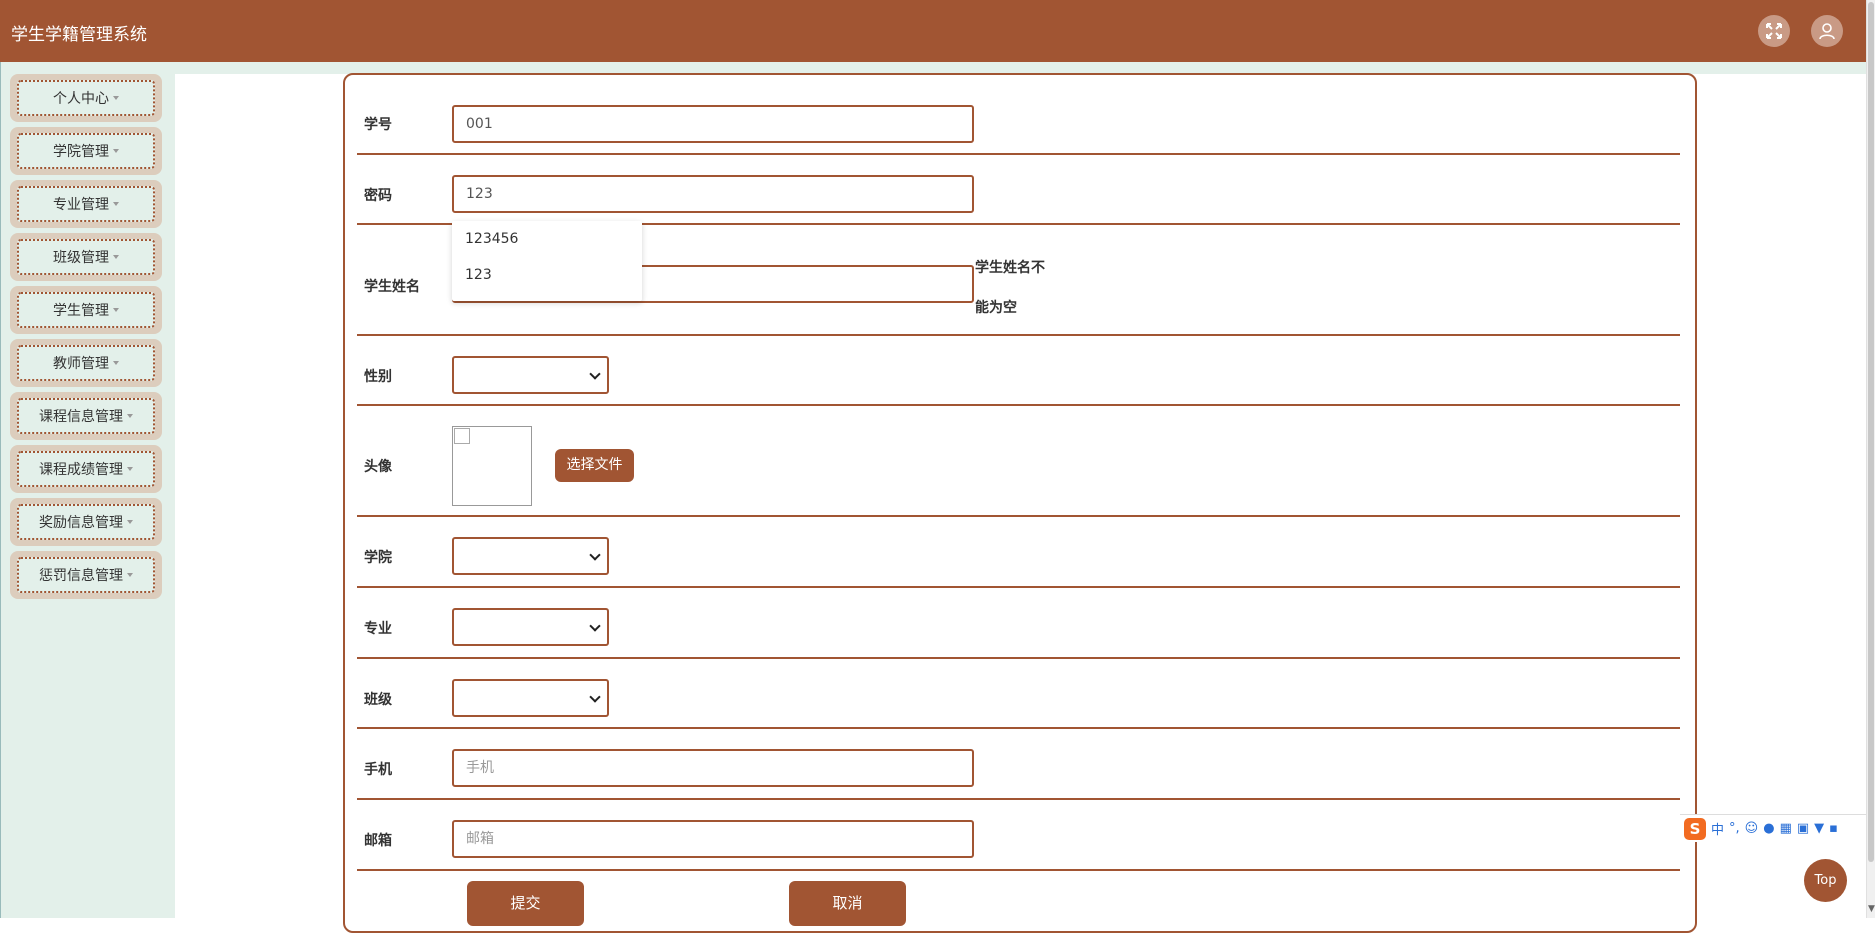 Image resolution: width=1875 pixels, height=933 pixels. Describe the element at coordinates (1018, 835) in the screenshot. I see `form-row-email: 邮箱 邮箱` at that location.